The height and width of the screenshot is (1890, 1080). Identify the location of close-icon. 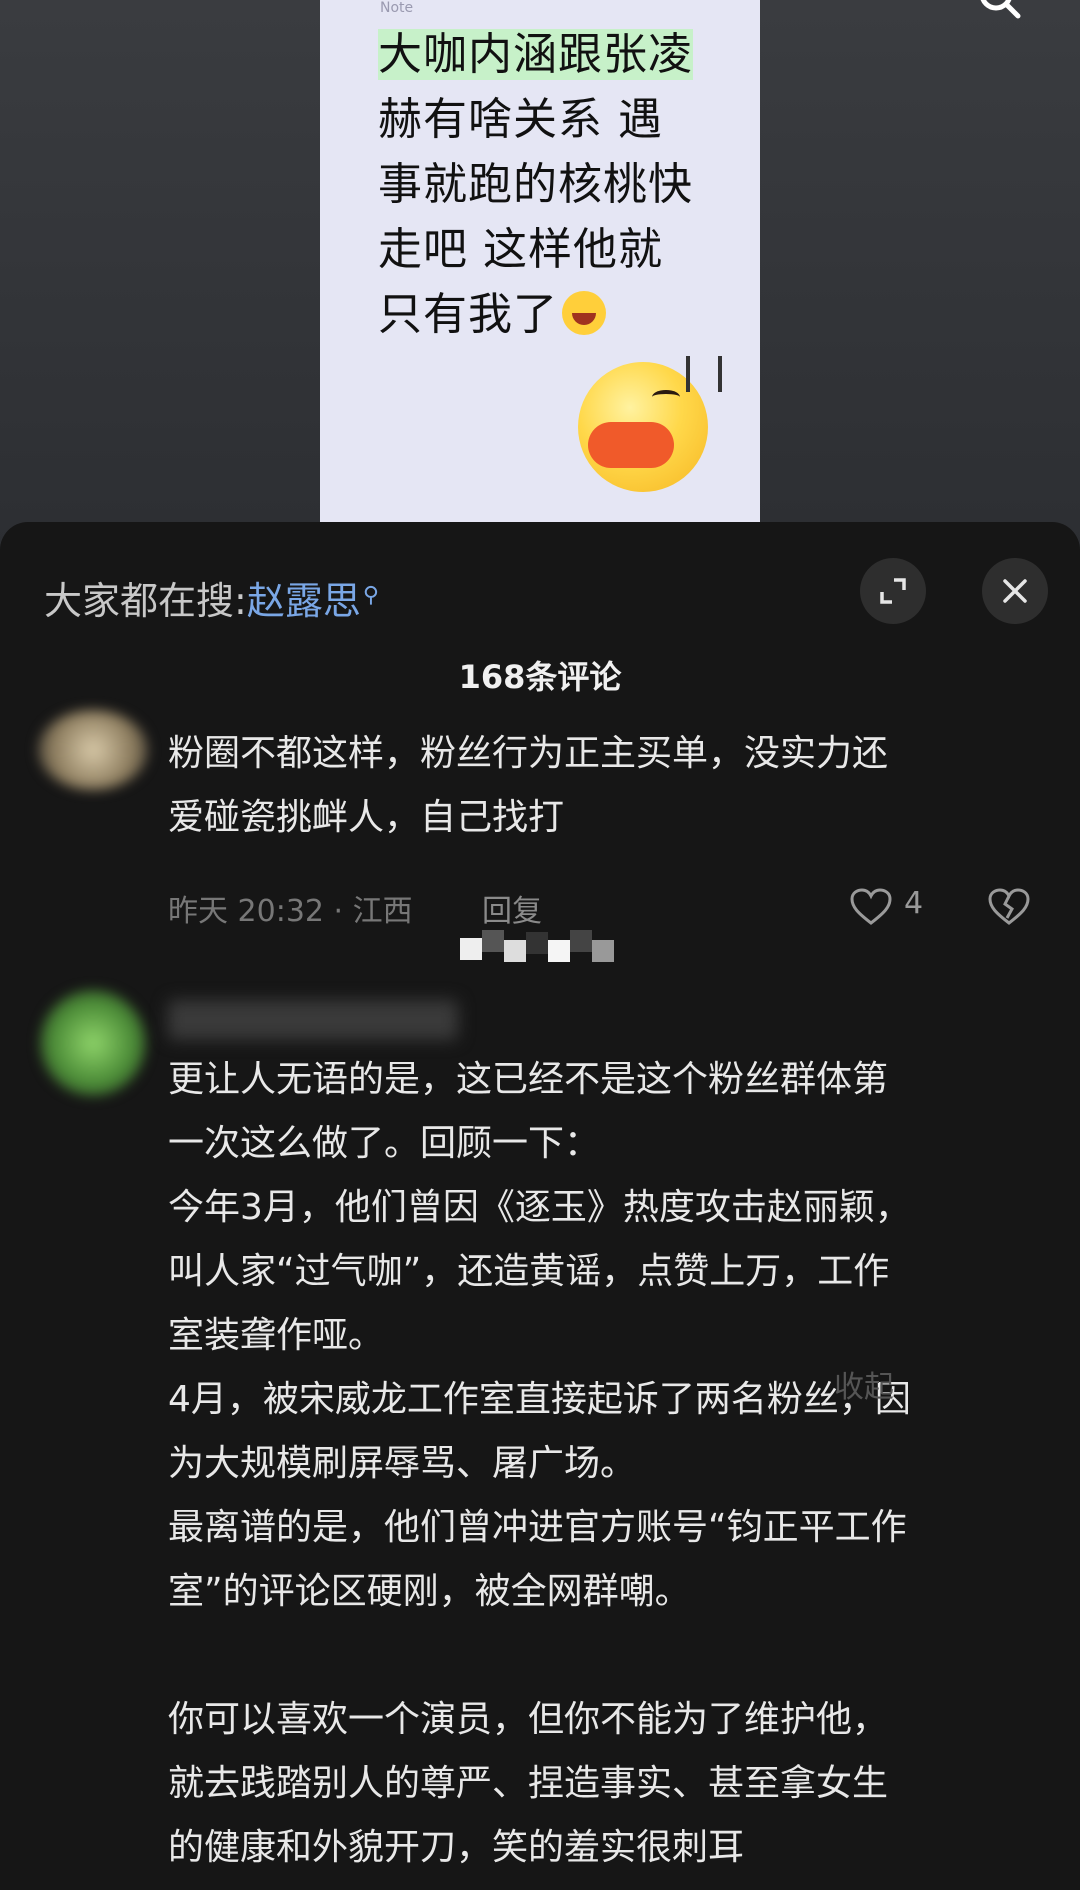
(1015, 591).